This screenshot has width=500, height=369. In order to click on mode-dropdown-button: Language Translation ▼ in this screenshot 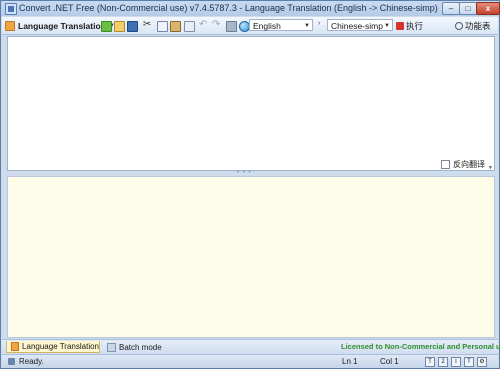, I will do `click(60, 25)`.